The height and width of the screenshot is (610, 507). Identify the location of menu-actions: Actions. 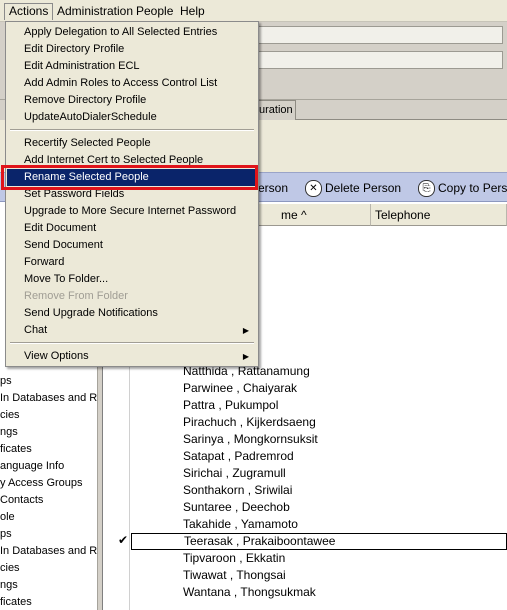
(29, 11).